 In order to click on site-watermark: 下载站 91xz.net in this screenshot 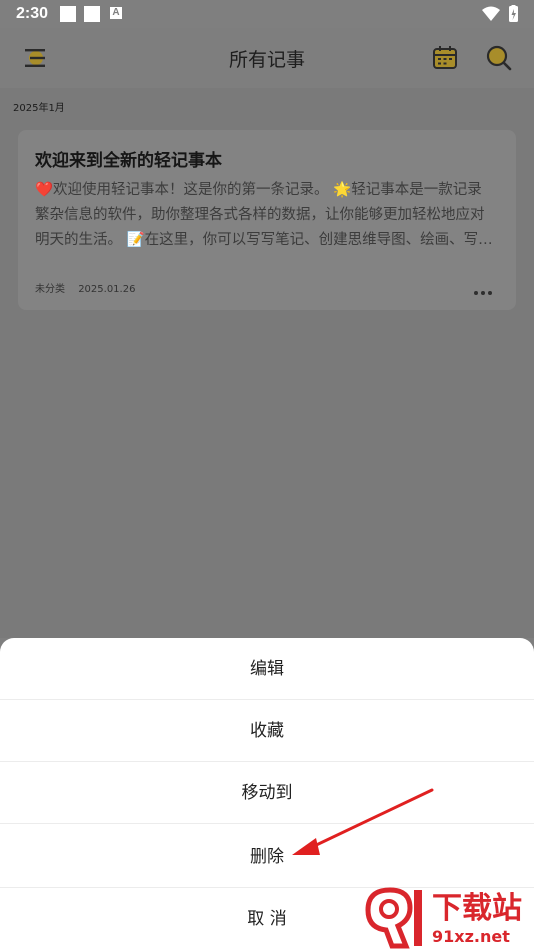, I will do `click(448, 915)`.